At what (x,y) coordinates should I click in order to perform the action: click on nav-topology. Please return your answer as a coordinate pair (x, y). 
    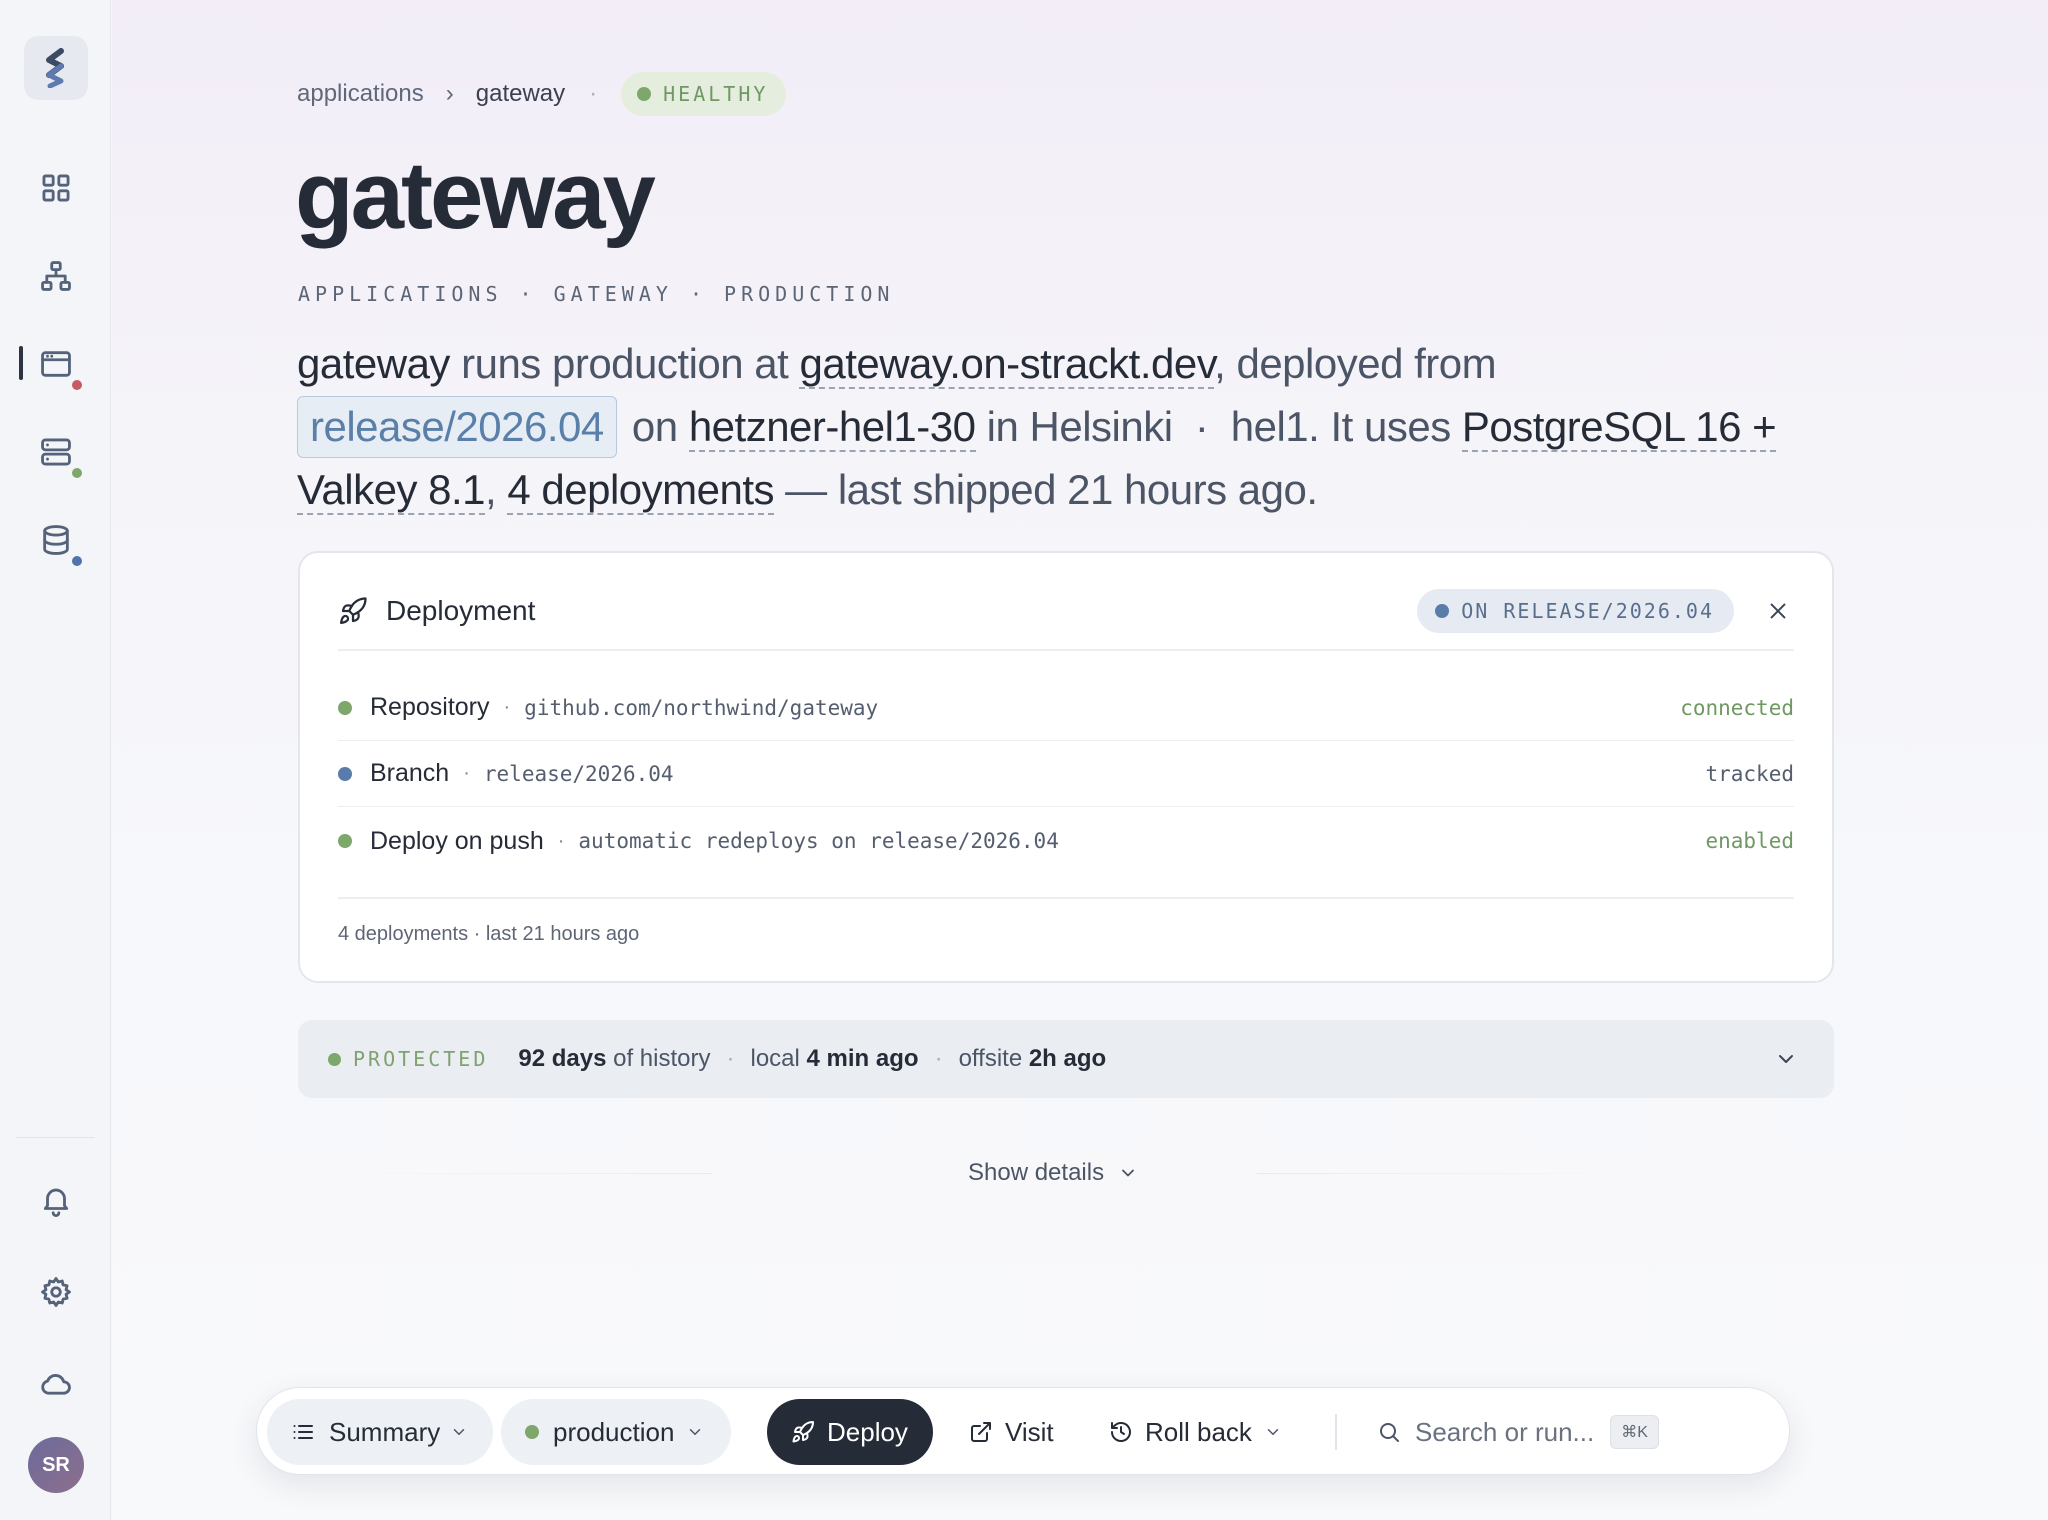
    Looking at the image, I should click on (56, 276).